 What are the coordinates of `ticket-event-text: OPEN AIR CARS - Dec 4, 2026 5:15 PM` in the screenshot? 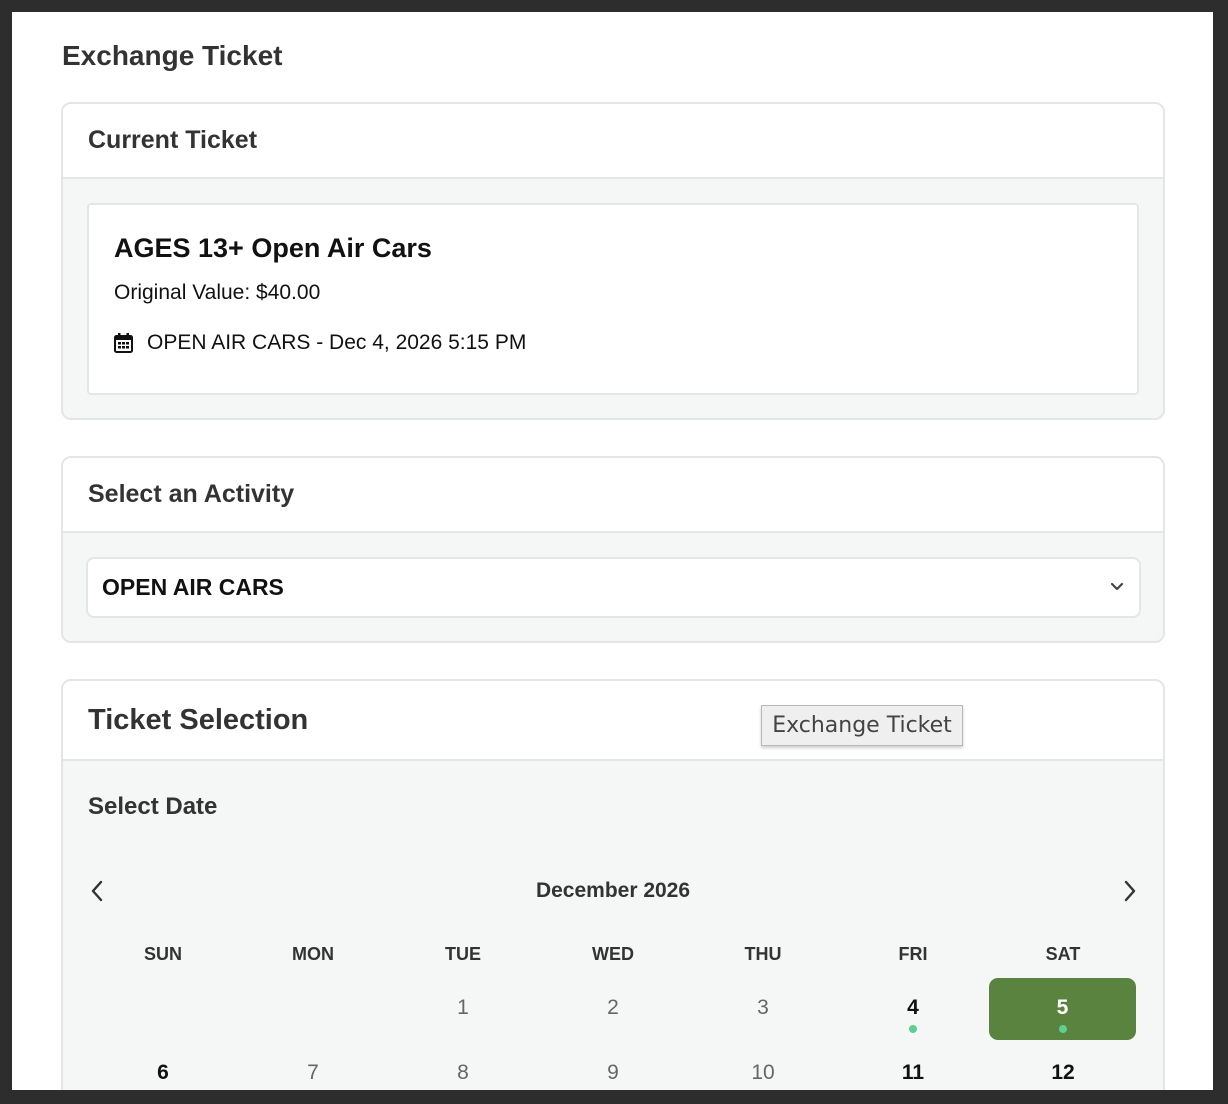 It's located at (337, 342).